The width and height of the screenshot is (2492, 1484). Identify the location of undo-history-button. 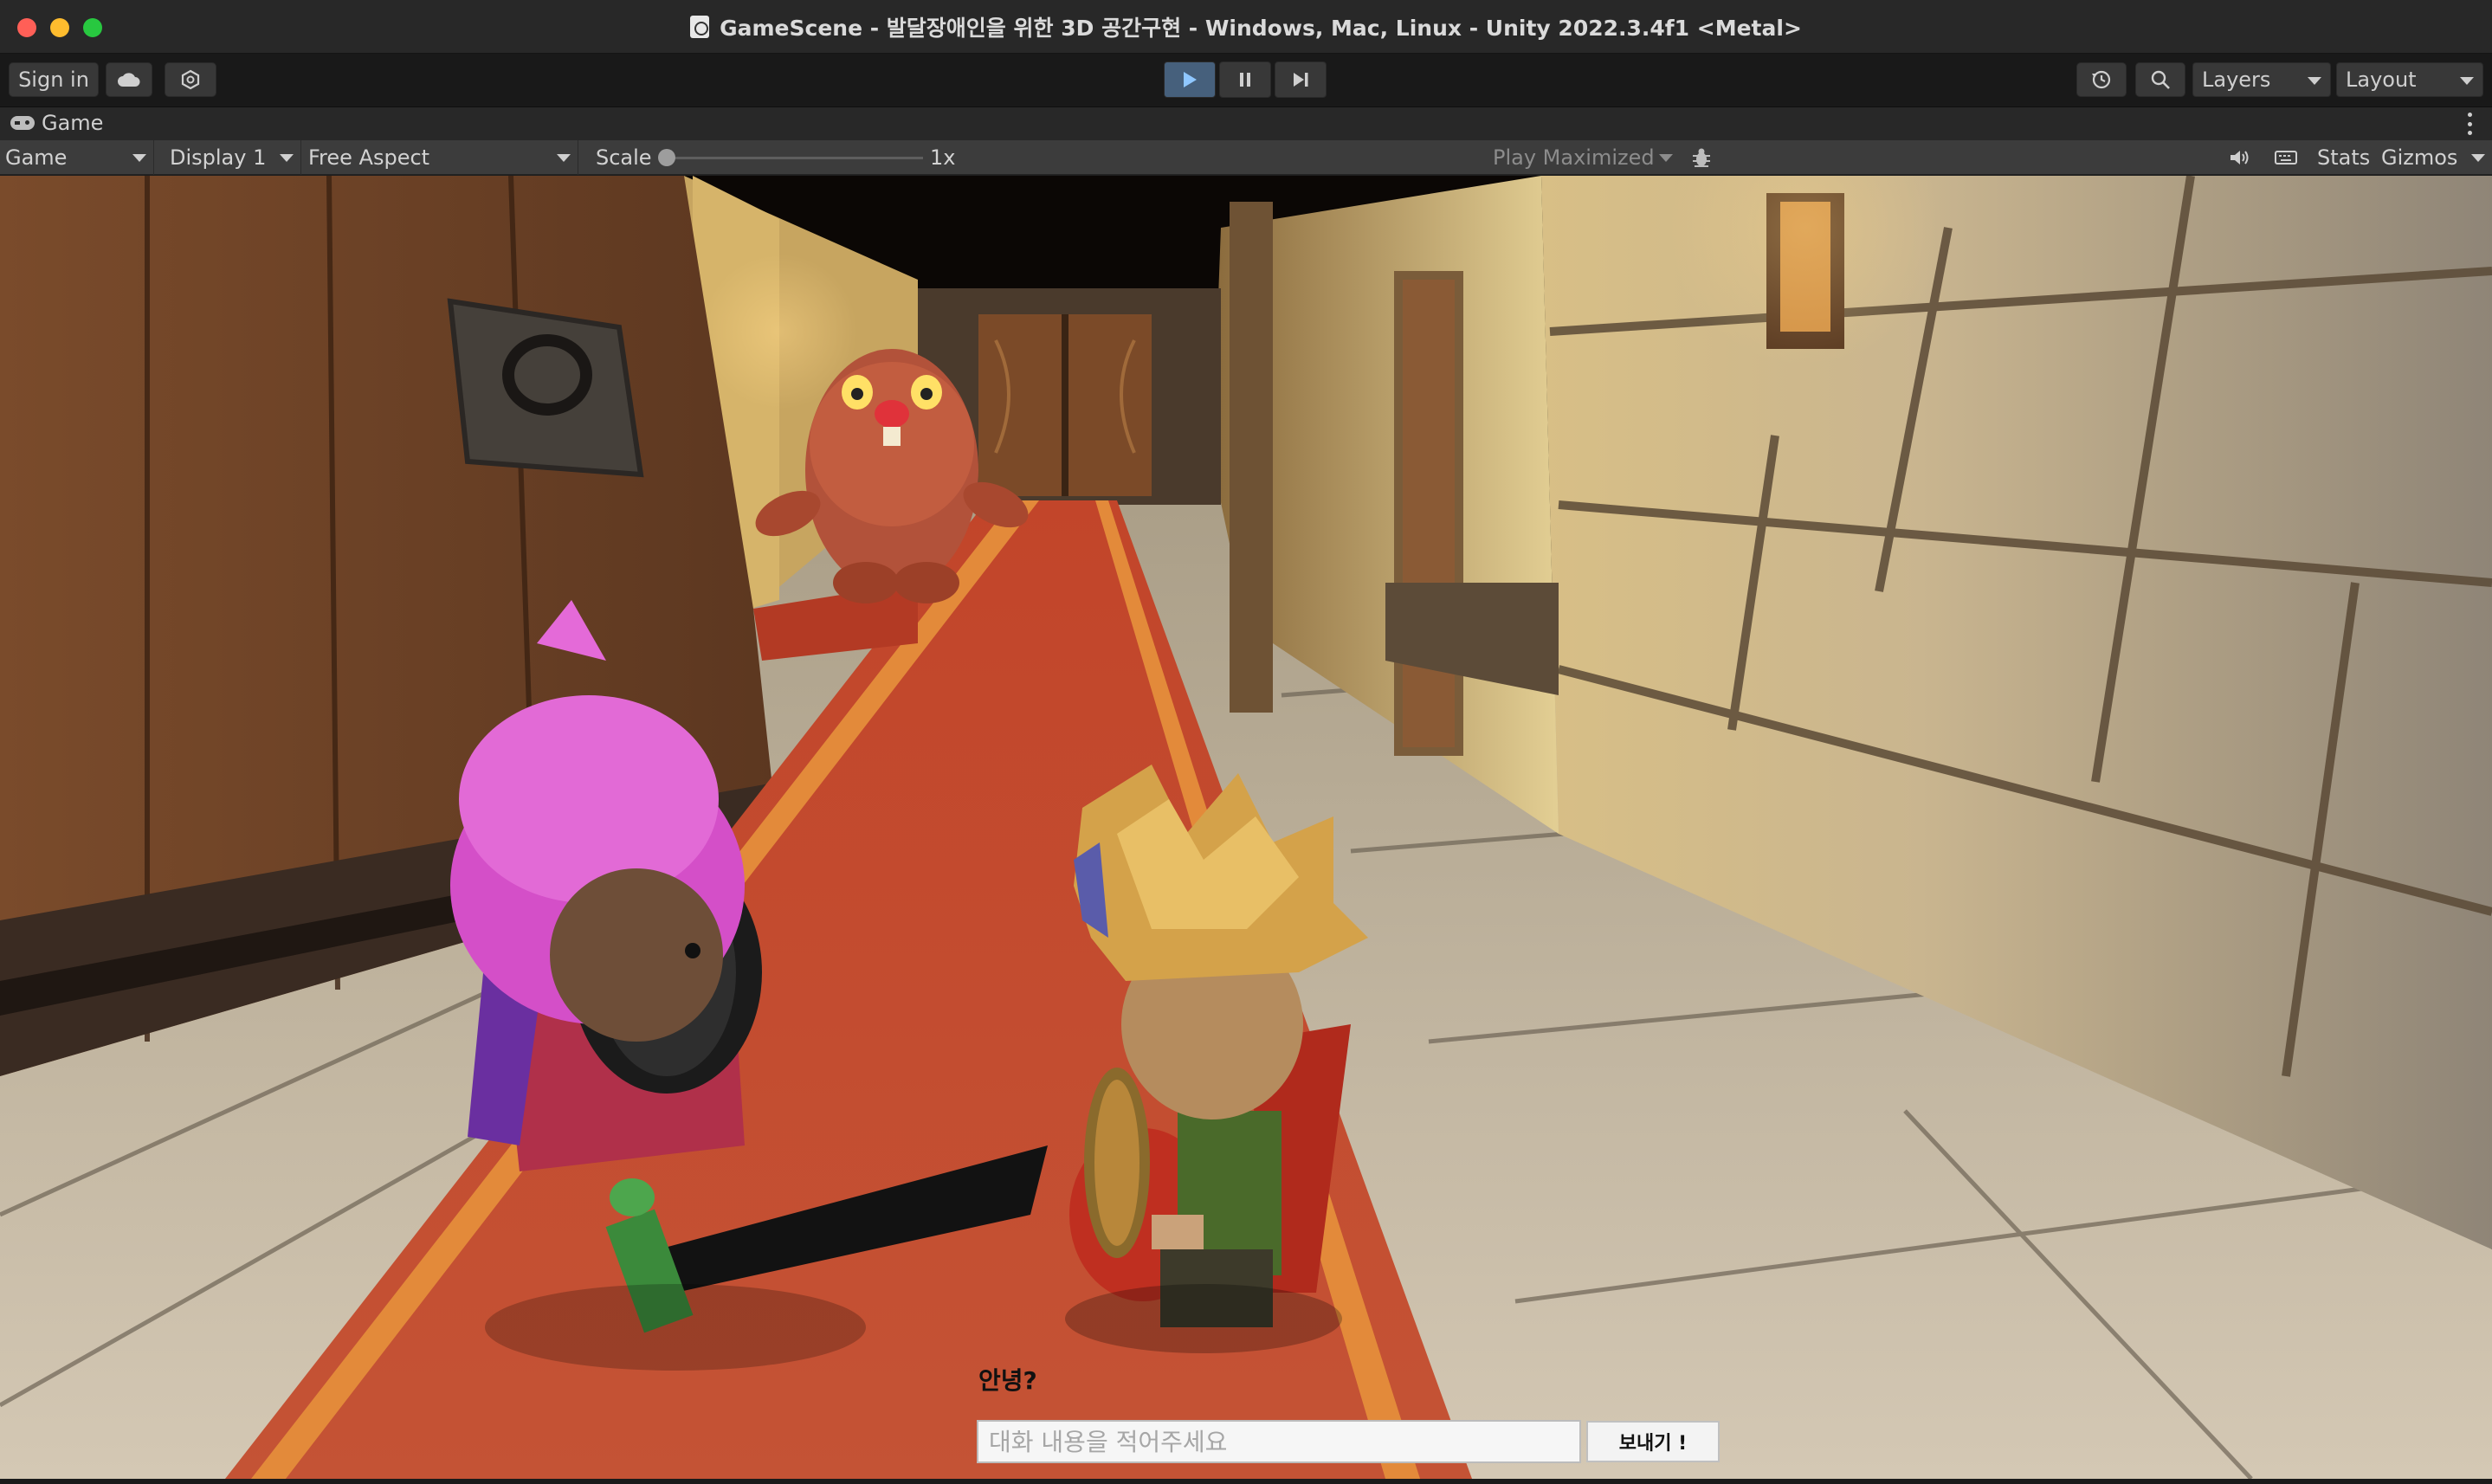
(2101, 79).